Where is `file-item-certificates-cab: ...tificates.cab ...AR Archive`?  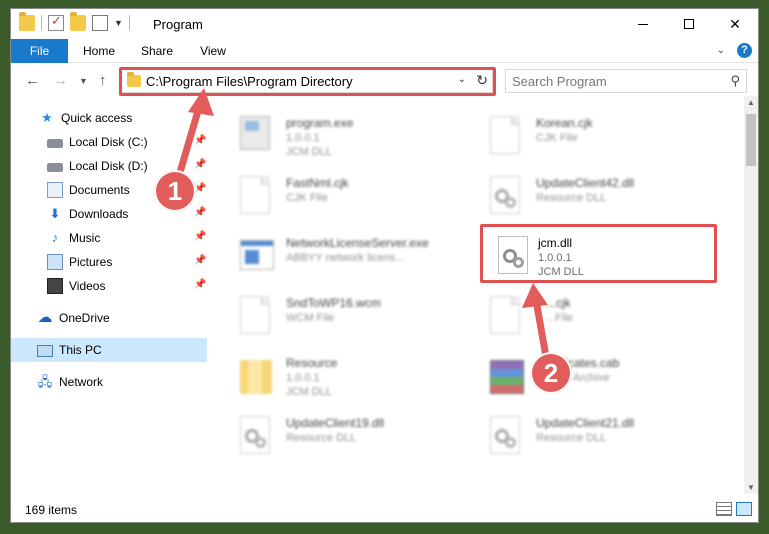 file-item-certificates-cab: ...tificates.cab ...AR Archive is located at coordinates (610, 376).